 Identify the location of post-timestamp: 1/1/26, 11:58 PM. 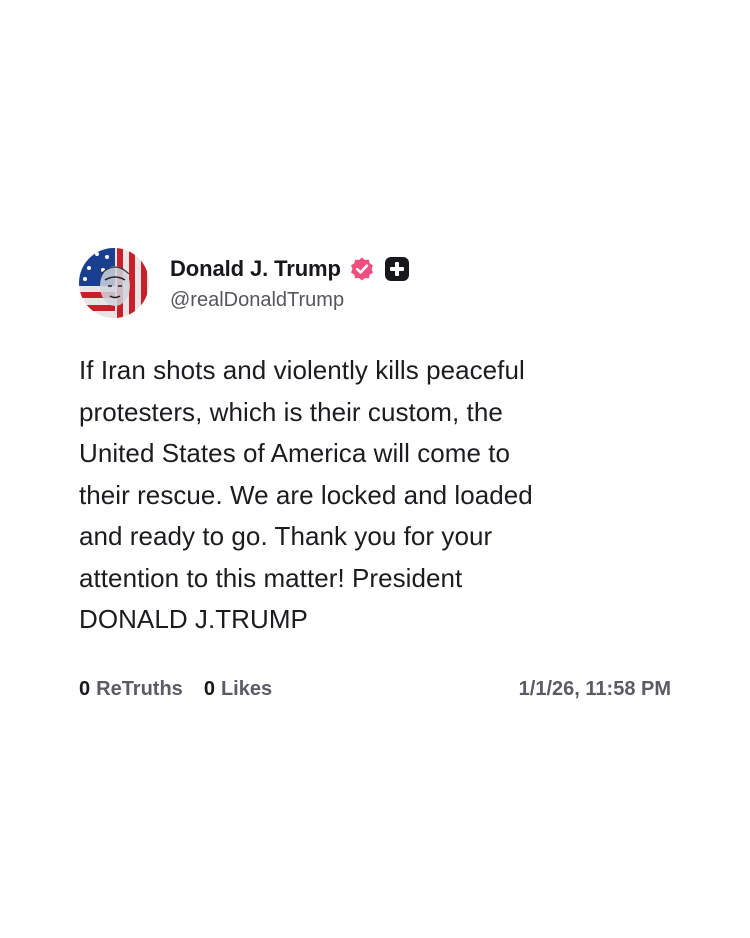
(595, 689).